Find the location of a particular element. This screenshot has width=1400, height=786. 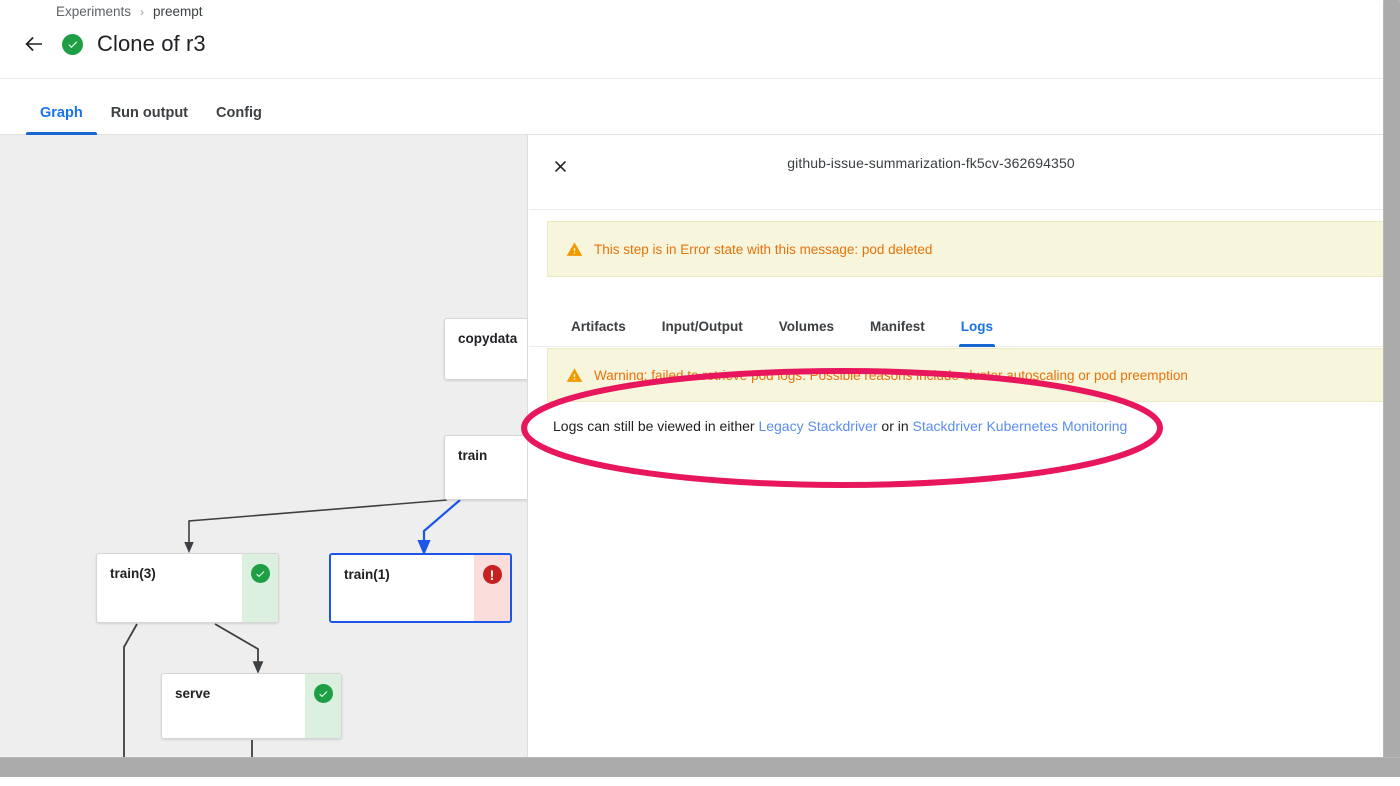

main-tab-bar: Graph Run output Config is located at coordinates (691, 107).